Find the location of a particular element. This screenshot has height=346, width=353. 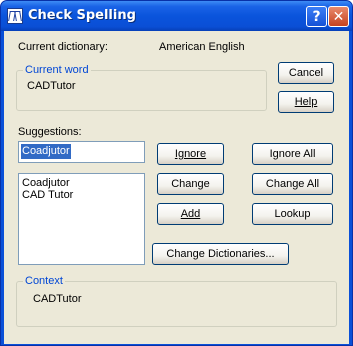

cancel-button: Cancel is located at coordinates (306, 73).